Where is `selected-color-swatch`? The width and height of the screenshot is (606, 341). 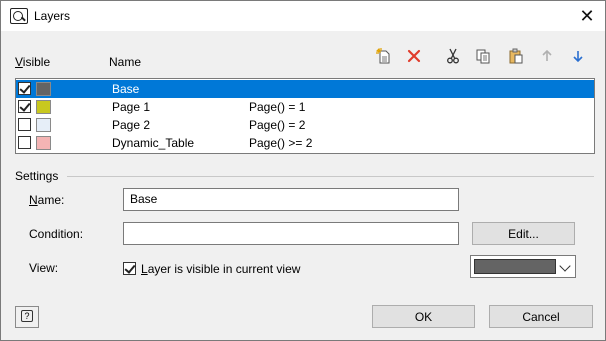 selected-color-swatch is located at coordinates (515, 266).